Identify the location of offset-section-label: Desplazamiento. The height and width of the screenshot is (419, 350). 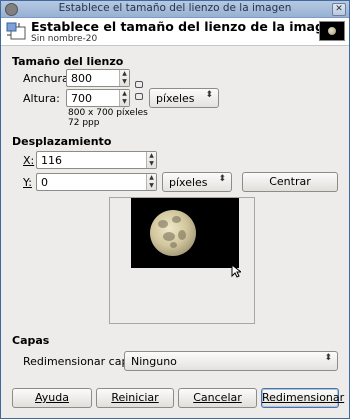
(62, 141).